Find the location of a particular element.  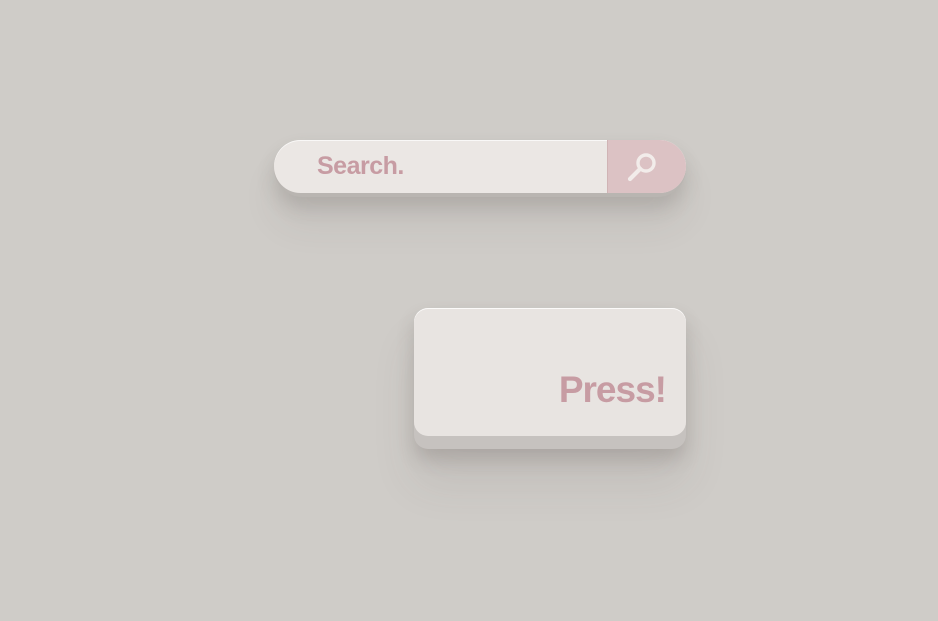

search-bar is located at coordinates (480, 168).